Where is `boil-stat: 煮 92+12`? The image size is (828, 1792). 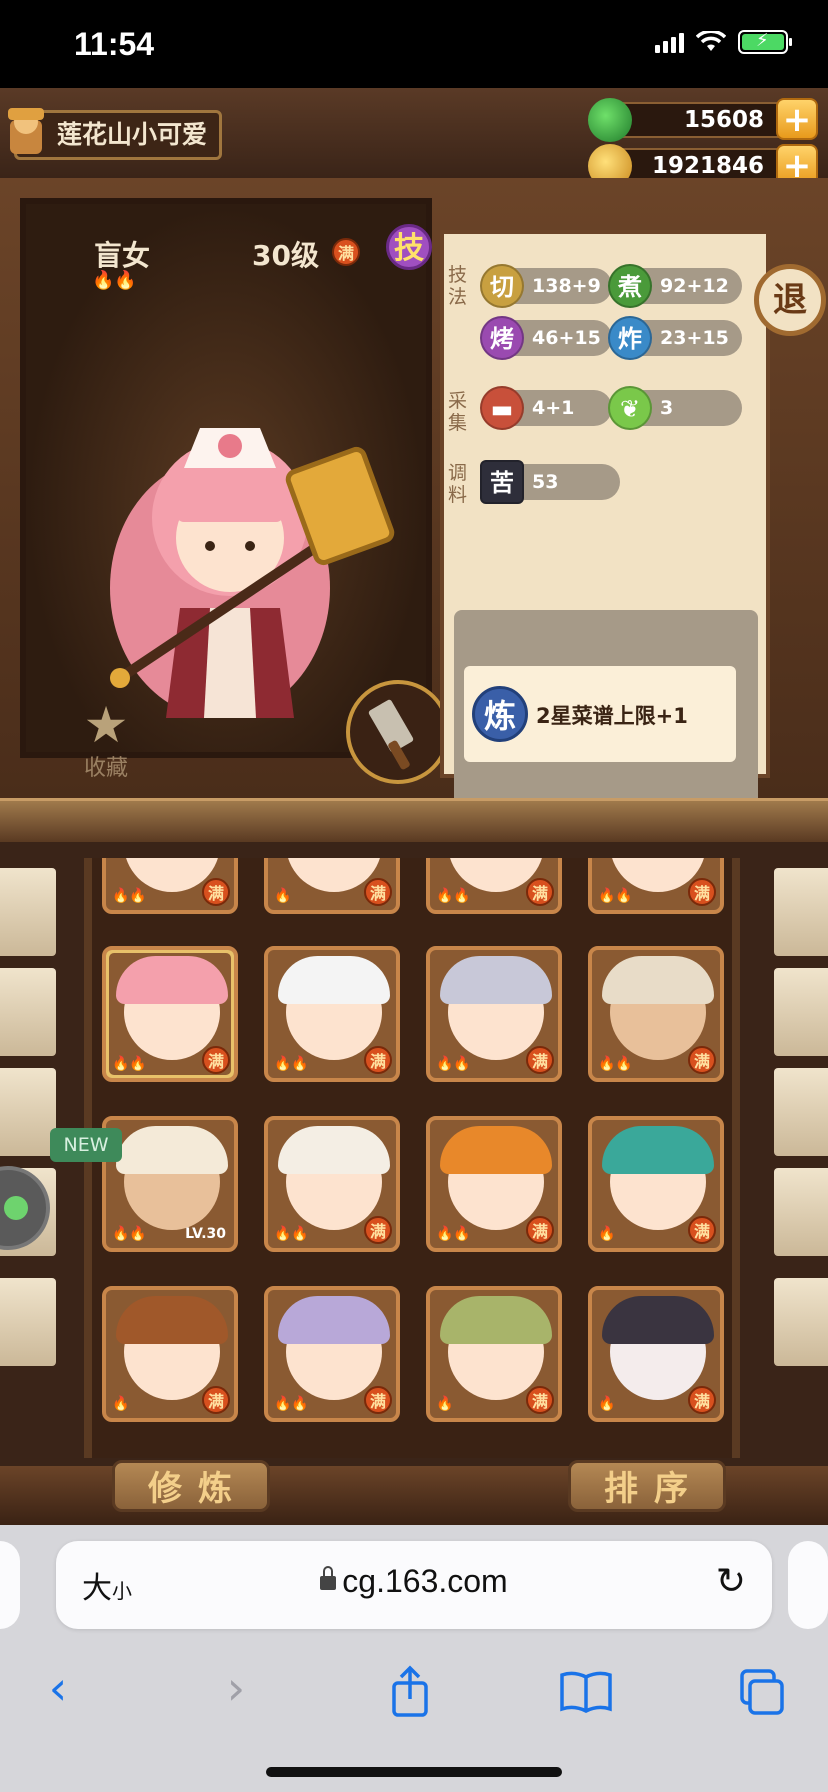
boil-stat: 煮 92+12 is located at coordinates (675, 286).